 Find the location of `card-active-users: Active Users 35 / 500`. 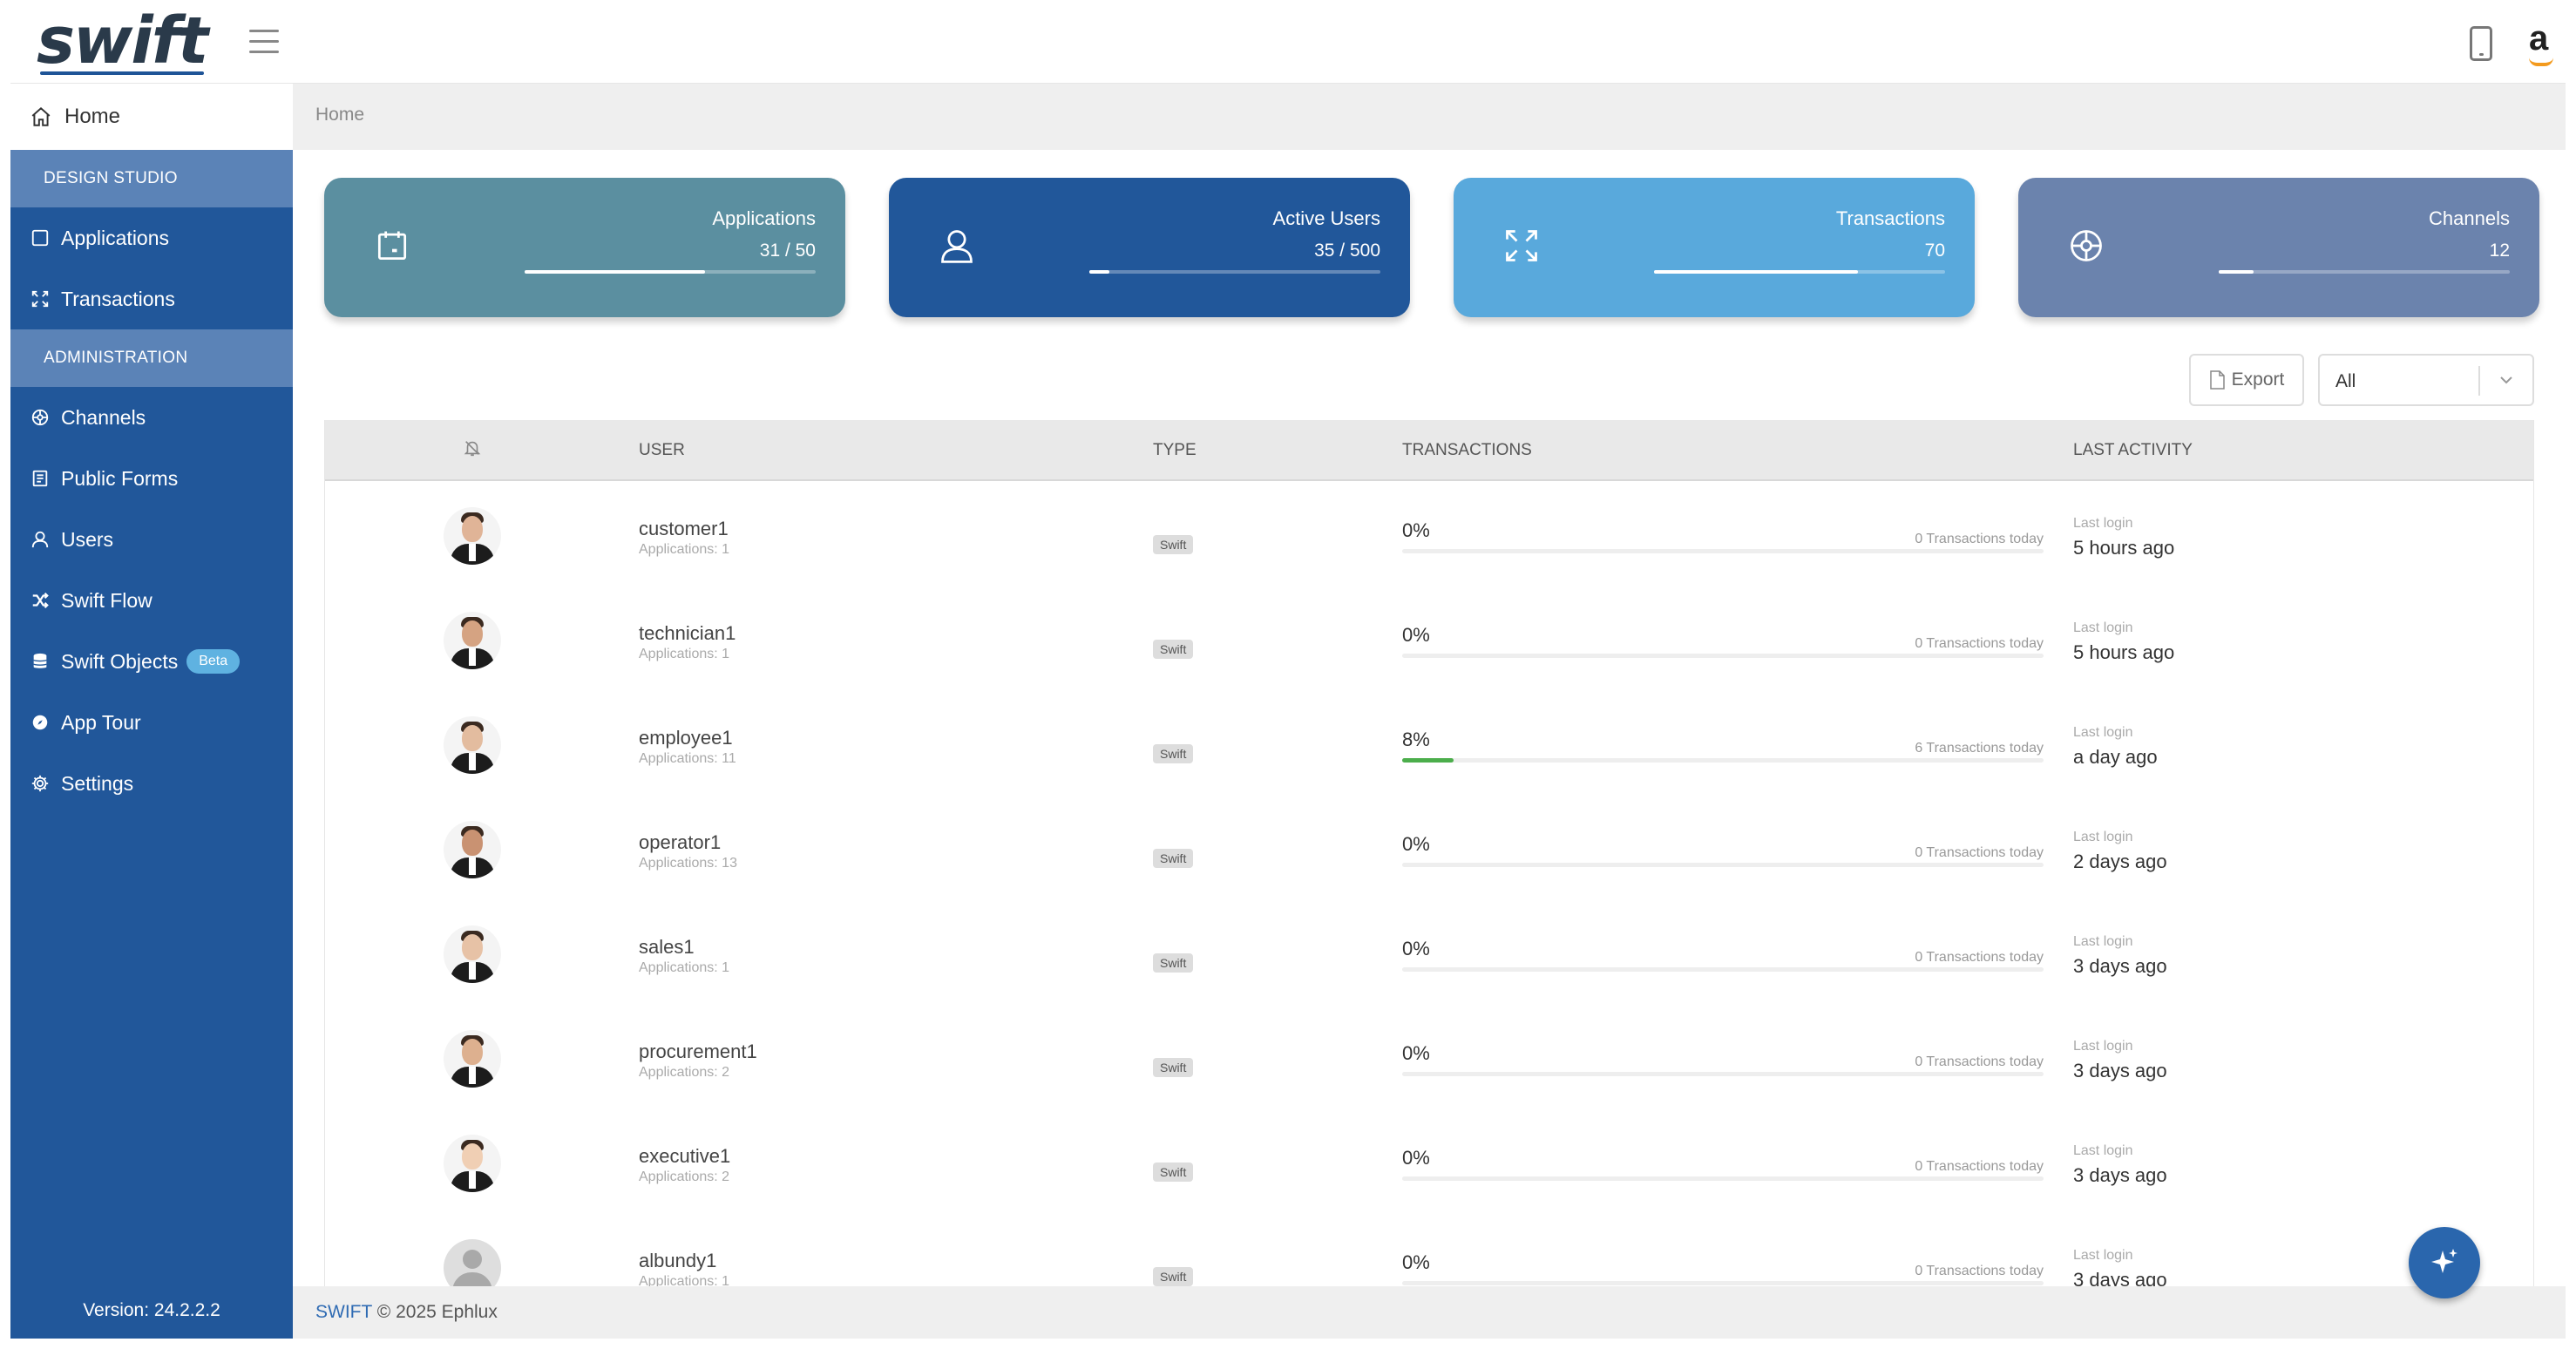

card-active-users: Active Users 35 / 500 is located at coordinates (1150, 248).